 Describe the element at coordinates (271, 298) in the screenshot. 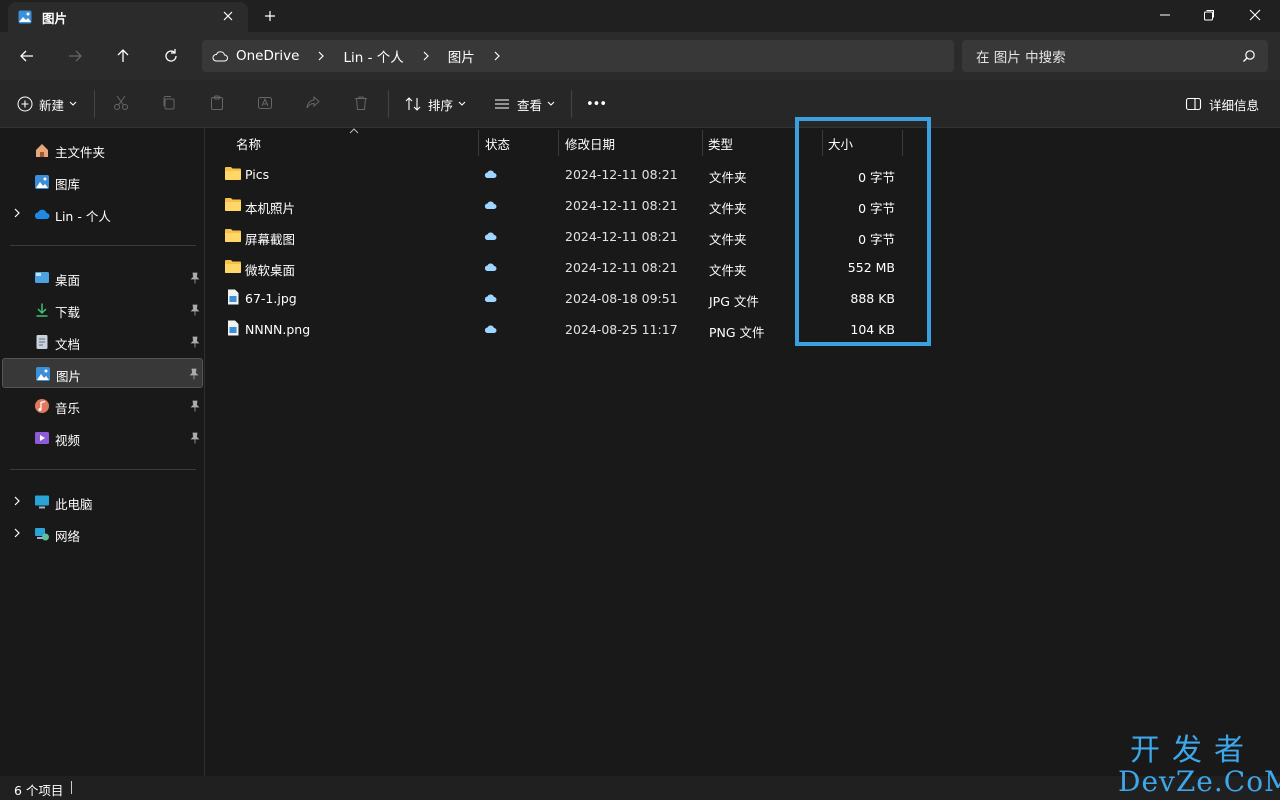

I see `file-name: 67-1.jpg` at that location.